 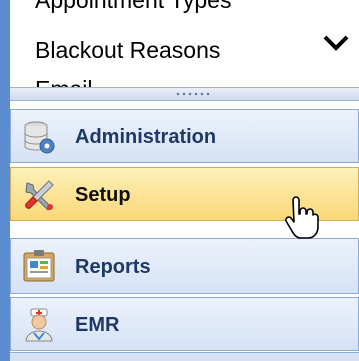 I want to click on submenu-item-appointment-types: Appointment Types, so click(x=133, y=6).